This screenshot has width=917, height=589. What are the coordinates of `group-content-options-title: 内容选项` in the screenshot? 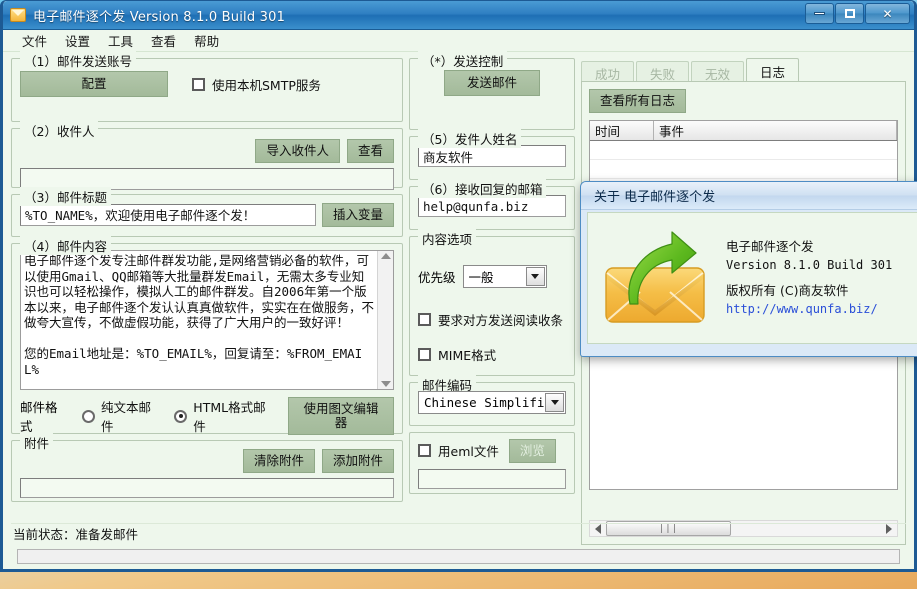 It's located at (447, 238).